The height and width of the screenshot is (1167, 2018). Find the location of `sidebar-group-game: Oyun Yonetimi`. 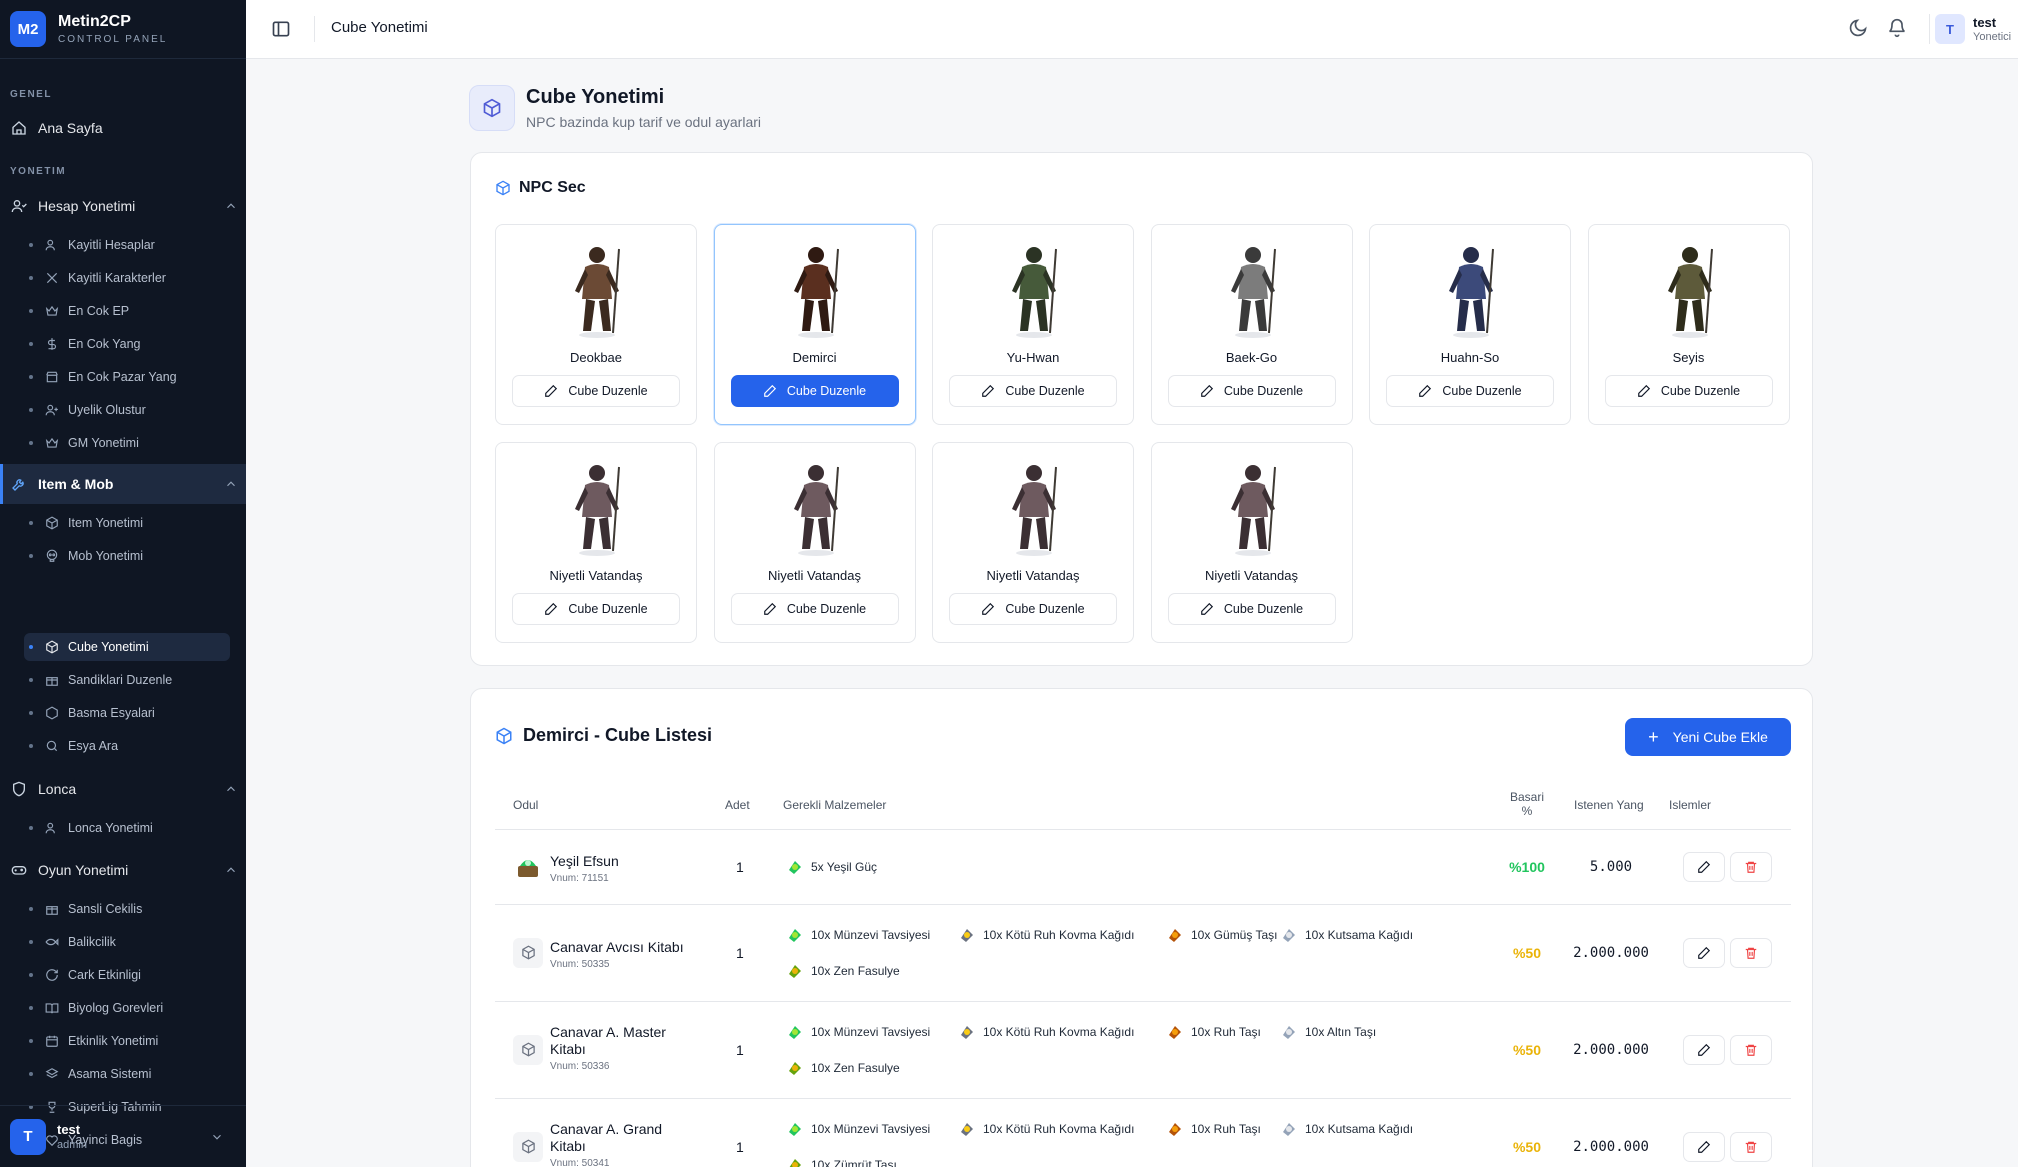

sidebar-group-game: Oyun Yonetimi is located at coordinates (123, 870).